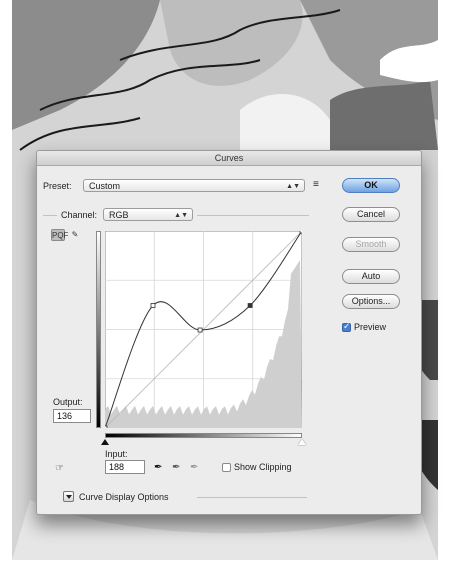 This screenshot has width=450, height=580. I want to click on channel-label: Channel:, so click(79, 215).